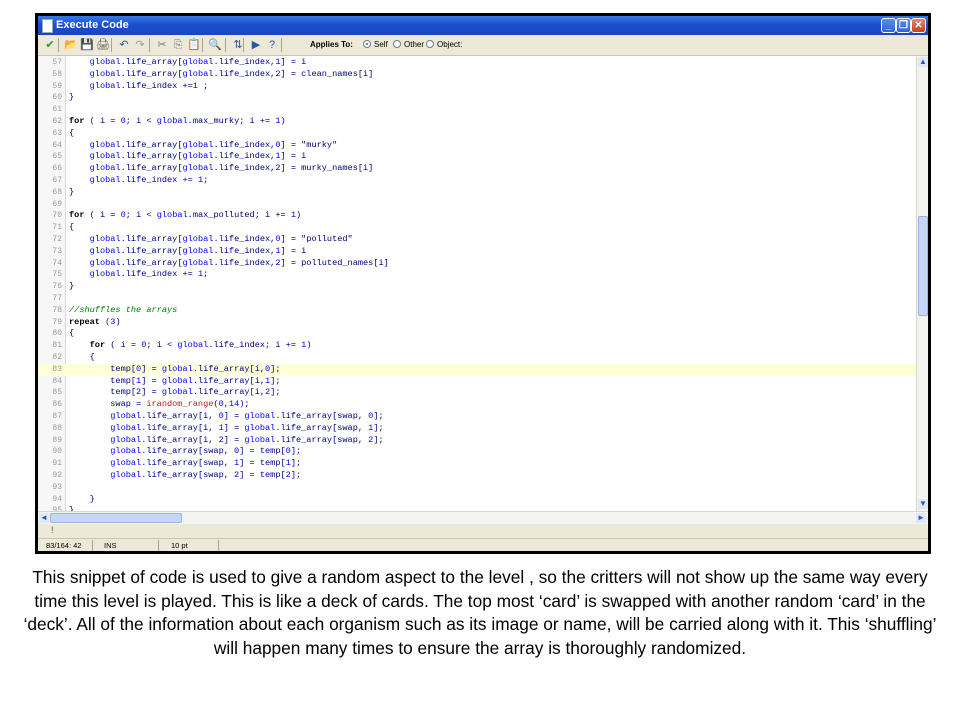 Image resolution: width=960 pixels, height=720 pixels. Describe the element at coordinates (477, 382) in the screenshot. I see `code-line: 84 temp[1] = global.life_array[i,1];` at that location.